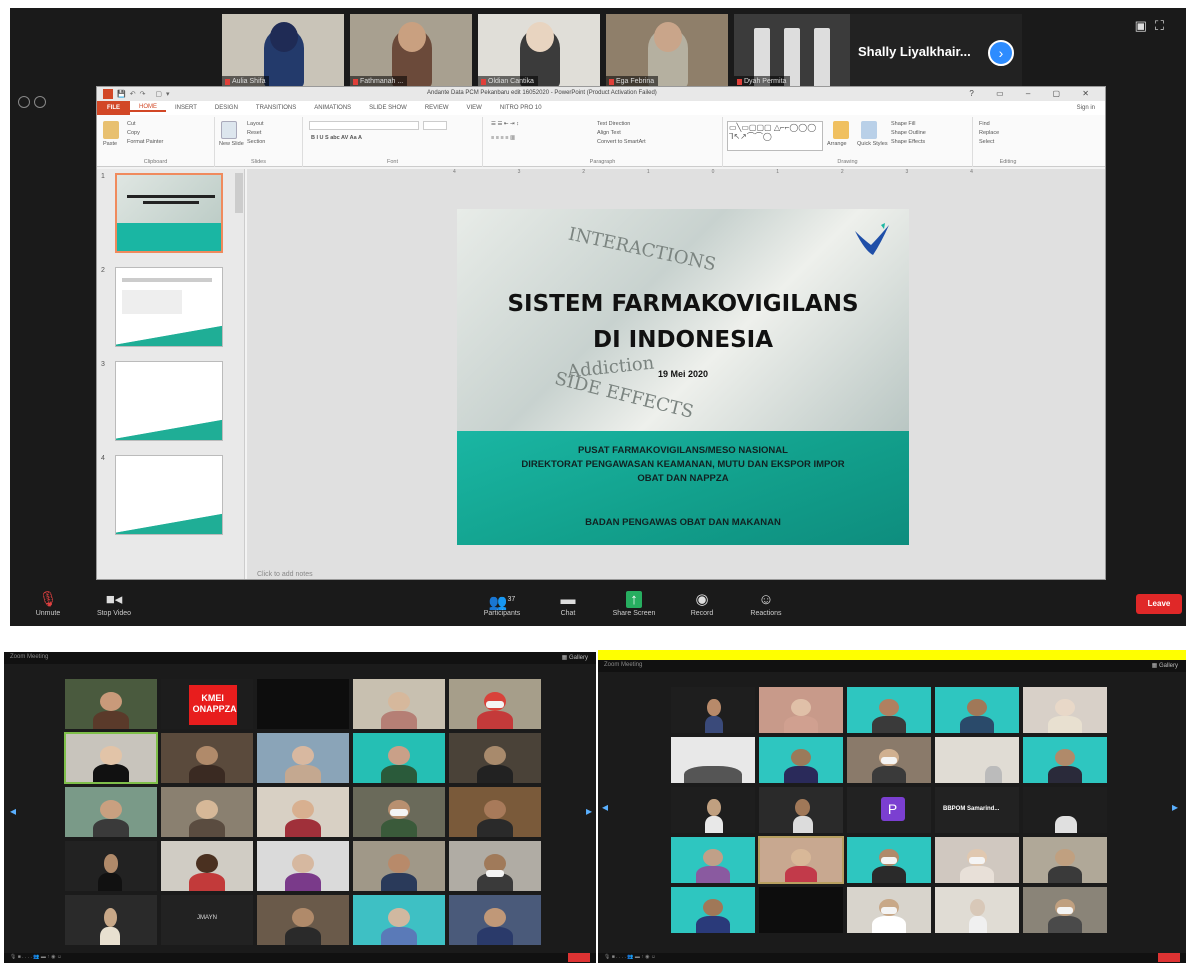  What do you see at coordinates (702, 603) in the screenshot?
I see `record-button: ◉ Record` at bounding box center [702, 603].